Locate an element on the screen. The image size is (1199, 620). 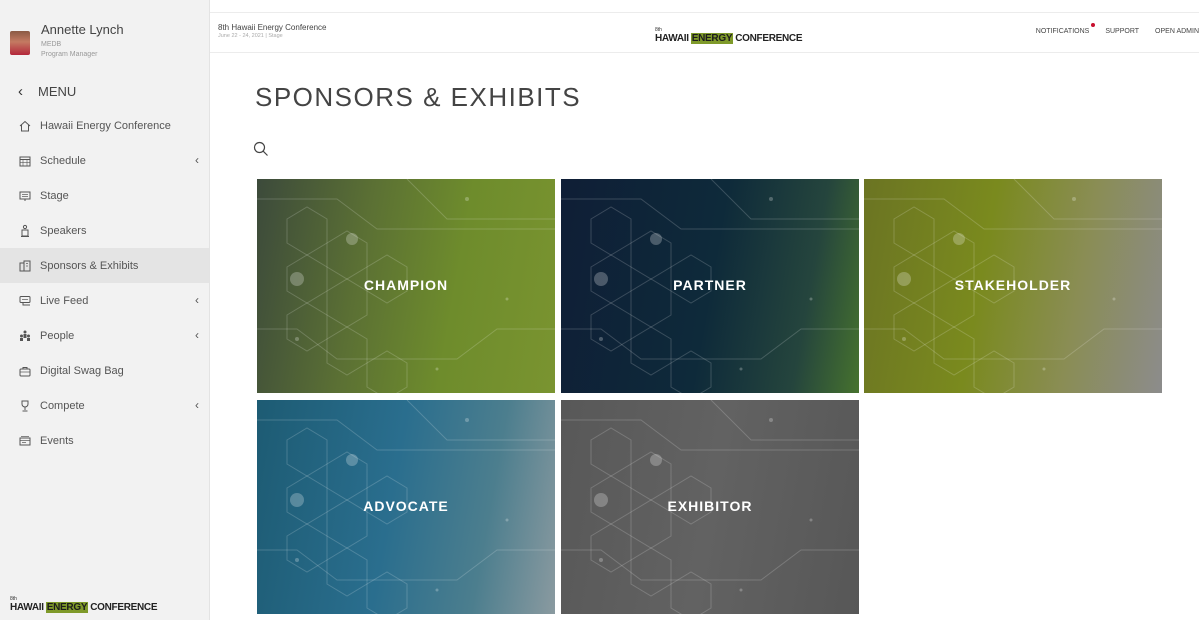
home-icon is located at coordinates (25, 126).